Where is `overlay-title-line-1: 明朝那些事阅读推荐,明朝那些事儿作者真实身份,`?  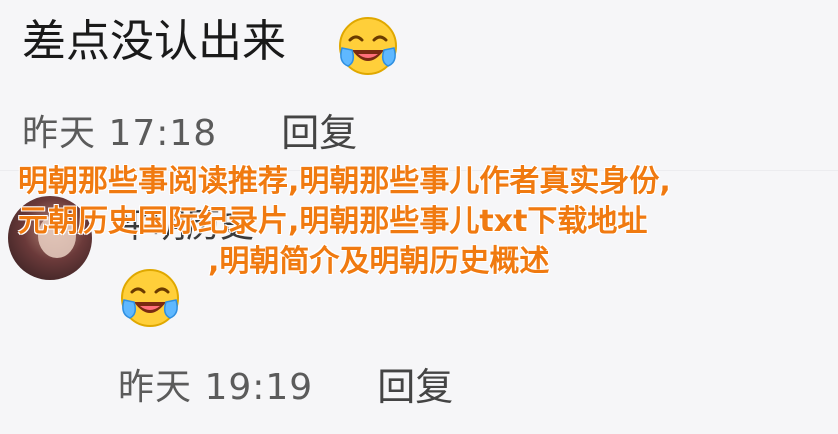
overlay-title-line-1: 明朝那些事阅读推荐,明朝那些事儿作者真实身份, is located at coordinates (344, 181).